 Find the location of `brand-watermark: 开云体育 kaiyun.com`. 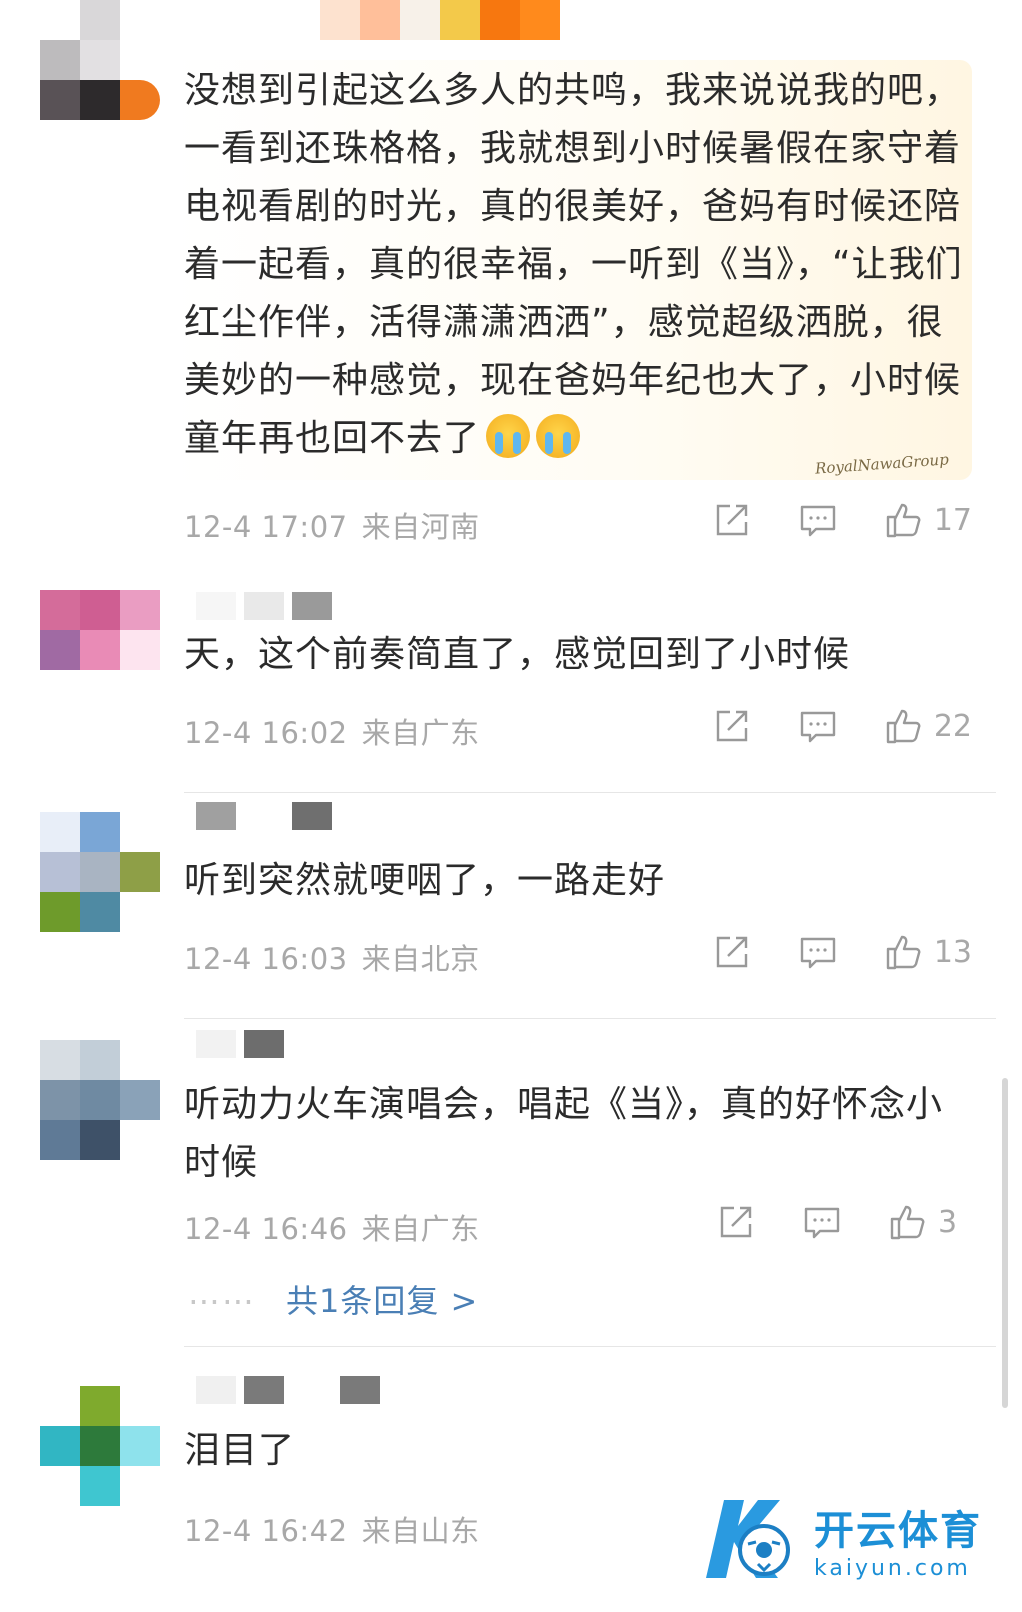

brand-watermark: 开云体育 kaiyun.com is located at coordinates (838, 1539).